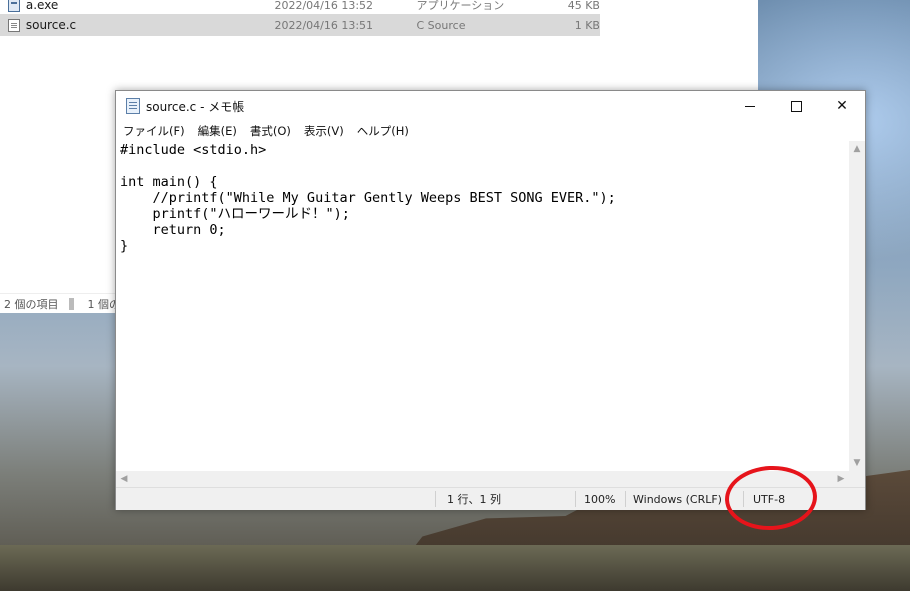 This screenshot has height=591, width=910. What do you see at coordinates (14, 25) in the screenshot?
I see `c-source-file-icon` at bounding box center [14, 25].